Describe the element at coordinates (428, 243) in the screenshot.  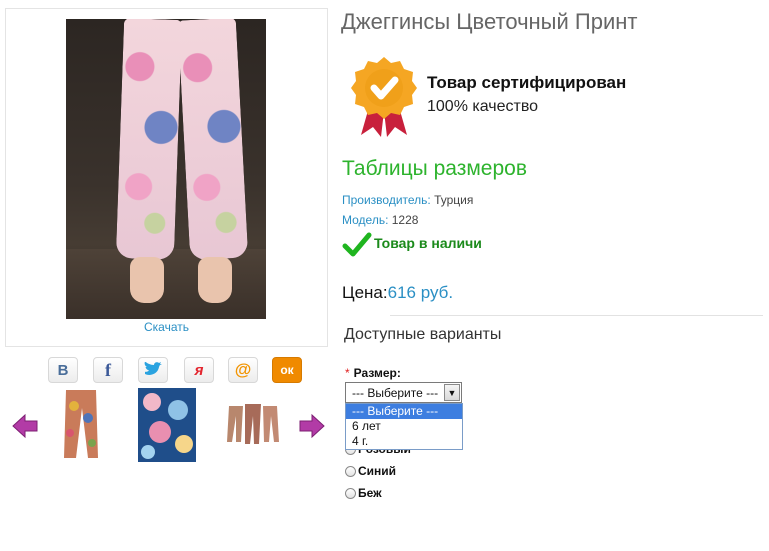
I see `stock-status: Товар в наличи` at that location.